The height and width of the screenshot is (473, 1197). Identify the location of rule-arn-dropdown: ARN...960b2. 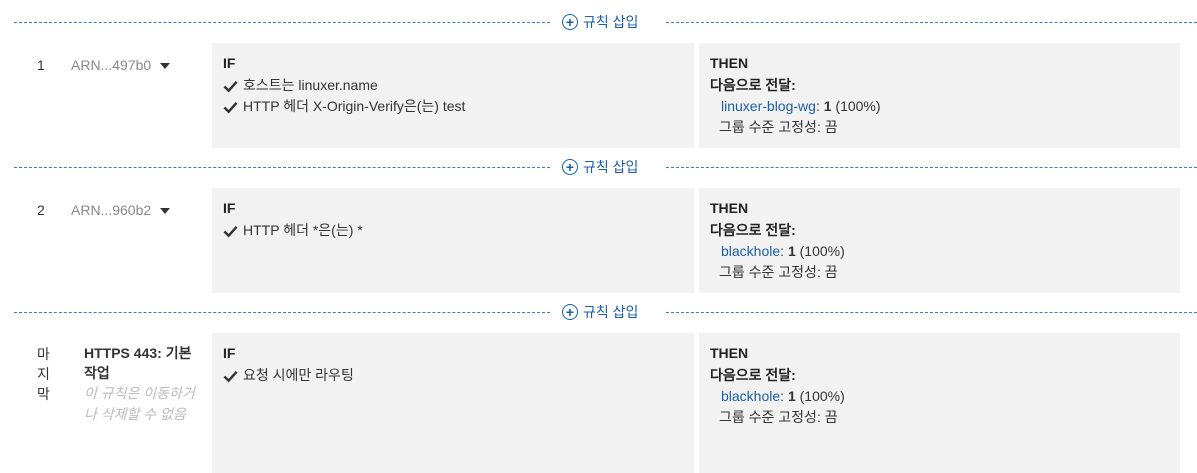
(121, 210).